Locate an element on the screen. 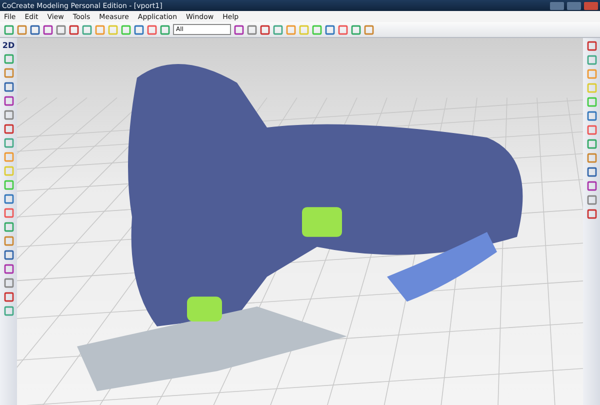 Image resolution: width=600 pixels, height=405 pixels. maximize-button is located at coordinates (574, 6).